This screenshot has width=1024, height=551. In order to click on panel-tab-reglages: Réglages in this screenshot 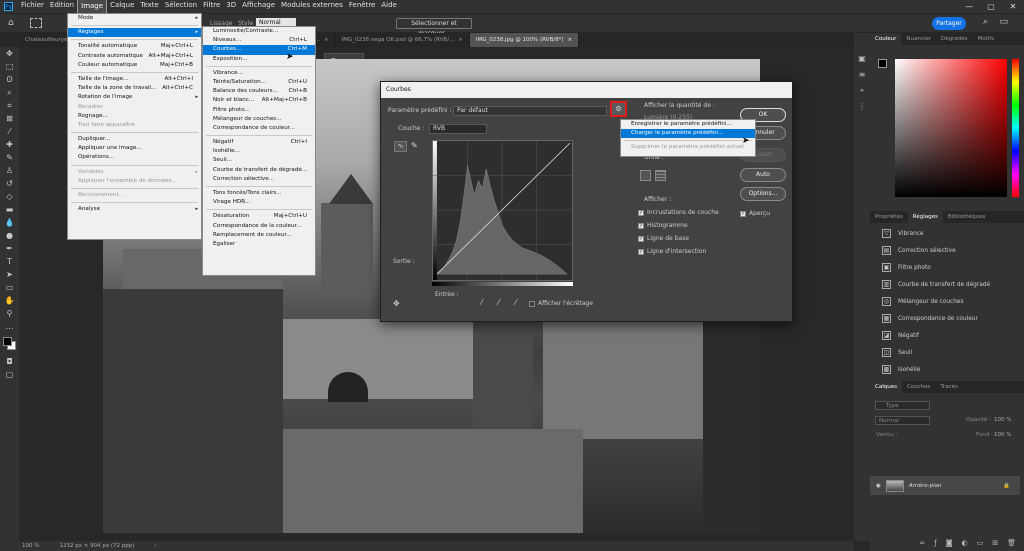, I will do `click(925, 217)`.